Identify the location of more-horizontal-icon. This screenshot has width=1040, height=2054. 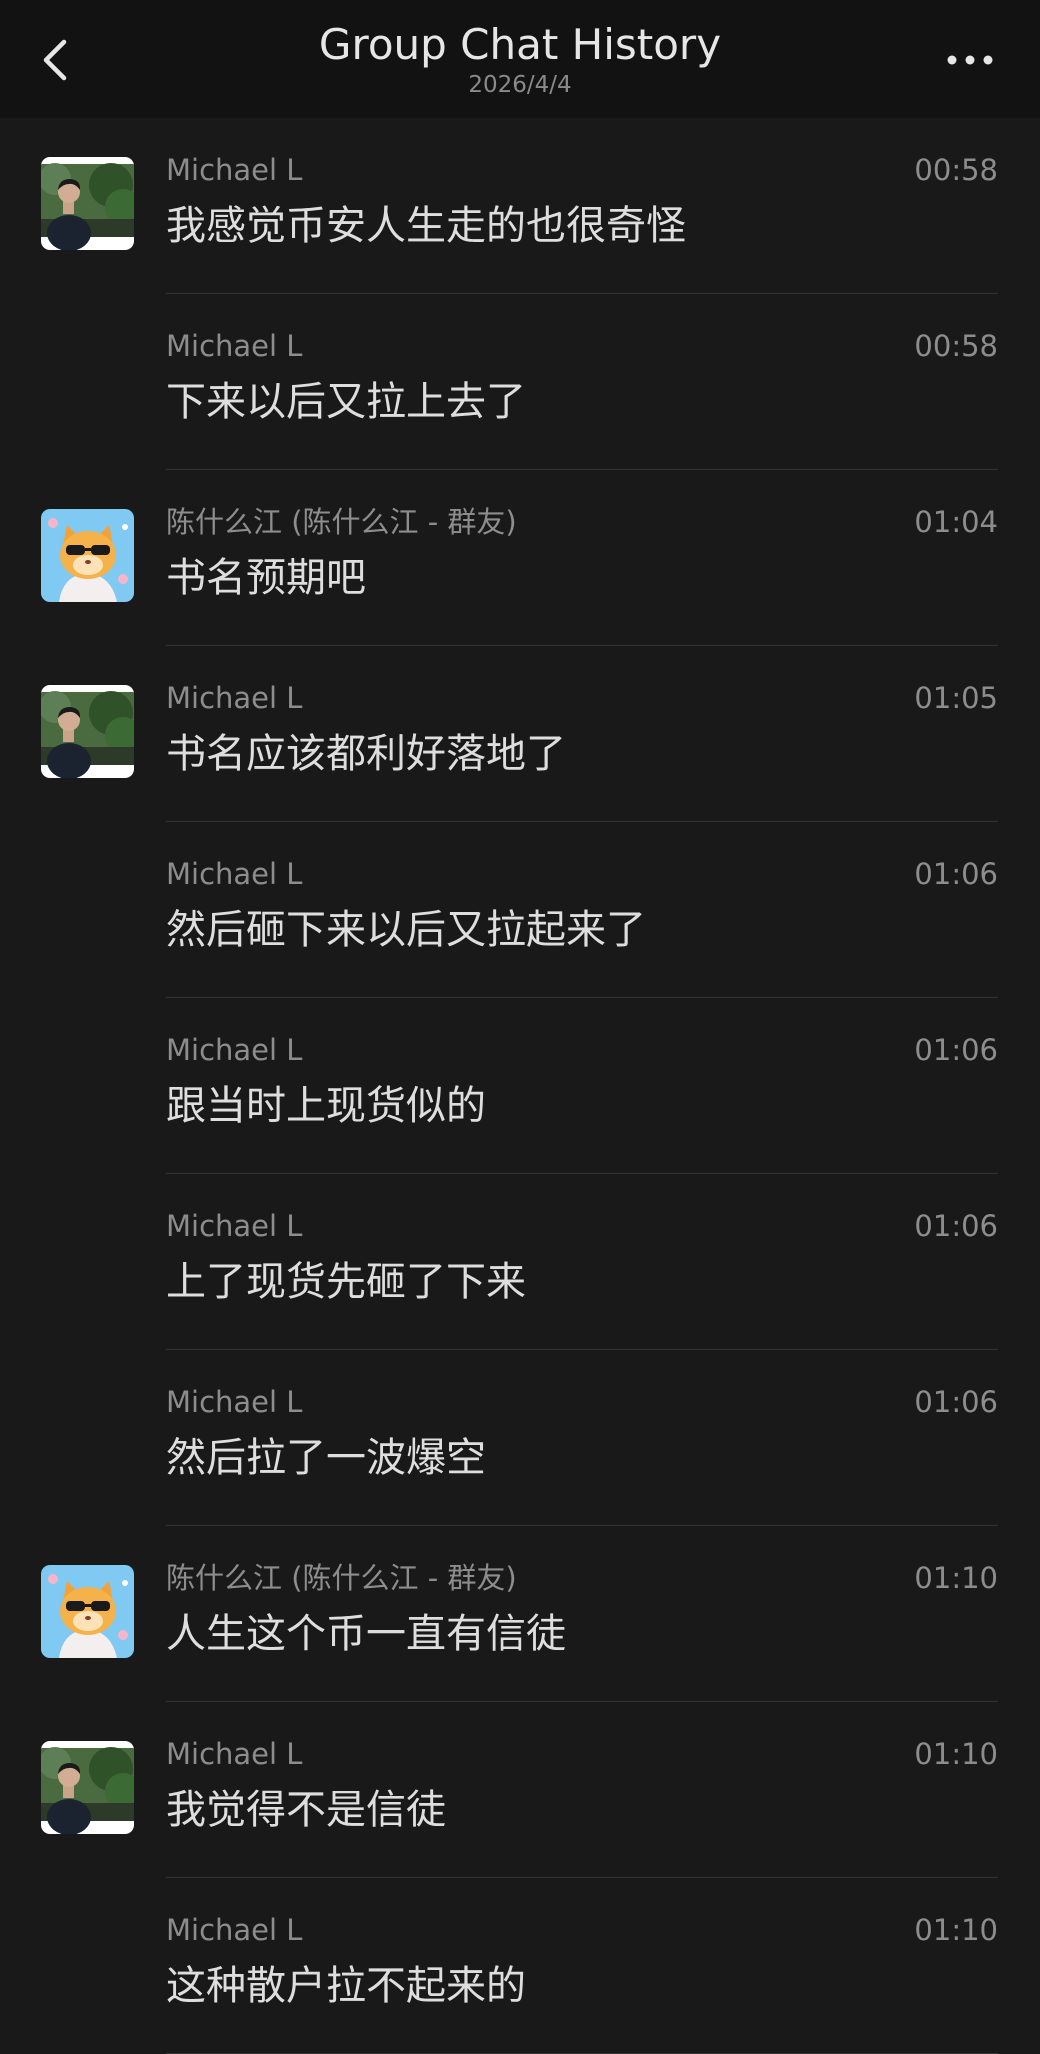
(970, 60).